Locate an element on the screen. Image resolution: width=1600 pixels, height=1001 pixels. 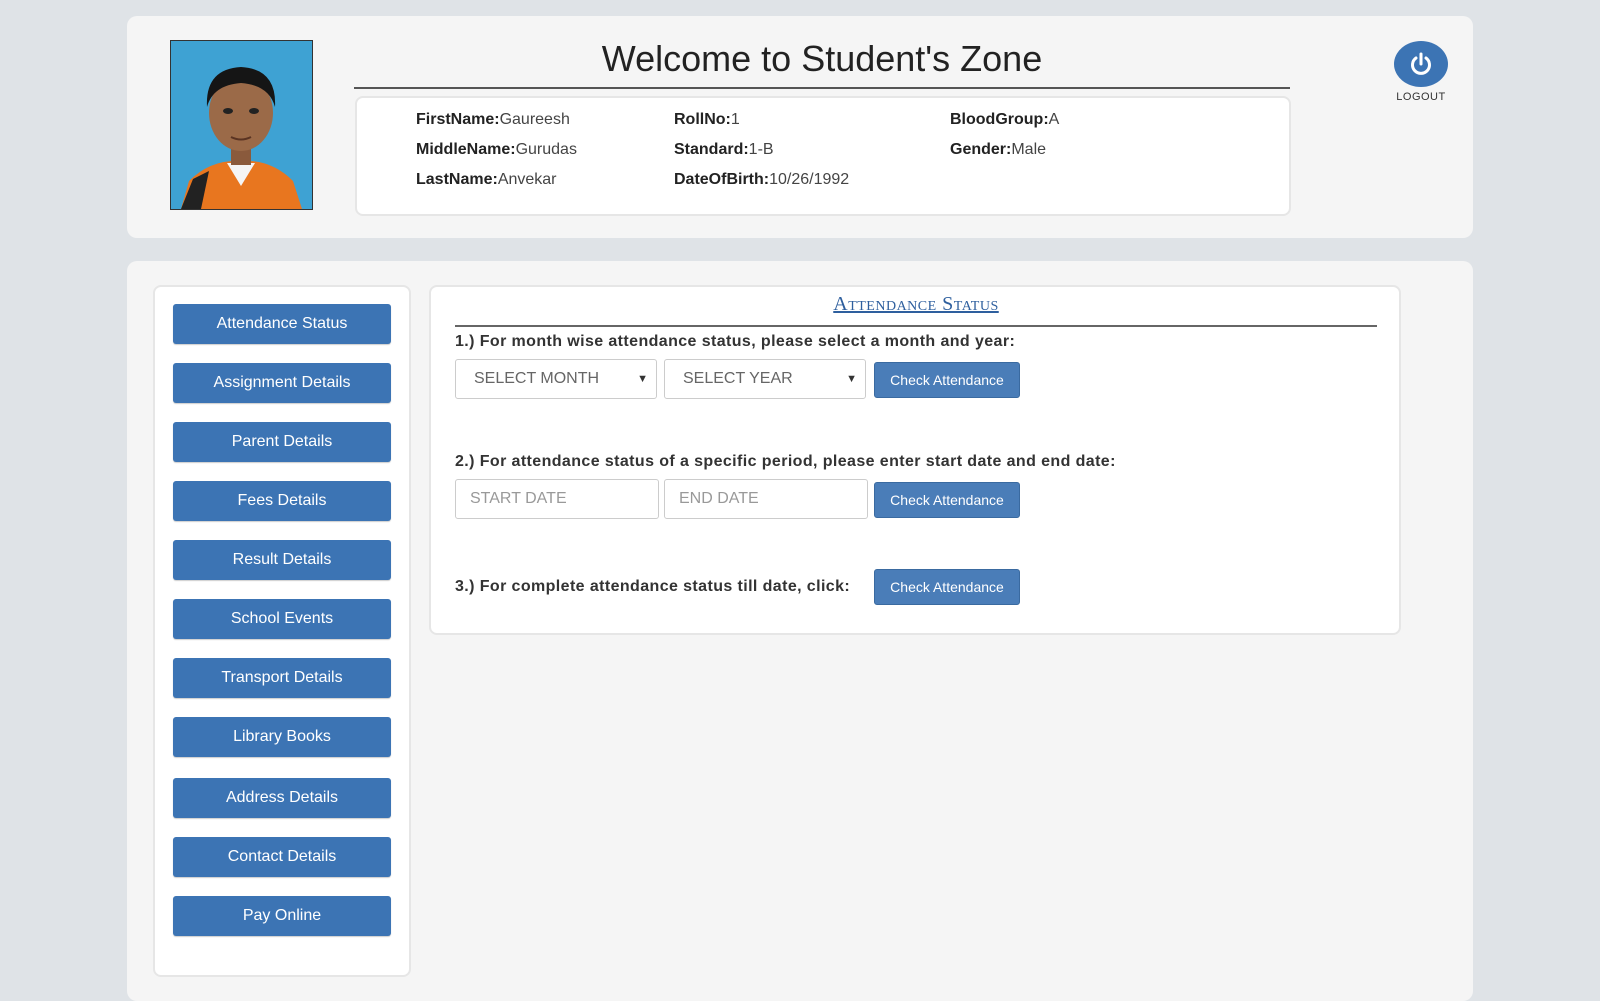
sidebar-item-pay-online: Pay Online is located at coordinates (282, 916).